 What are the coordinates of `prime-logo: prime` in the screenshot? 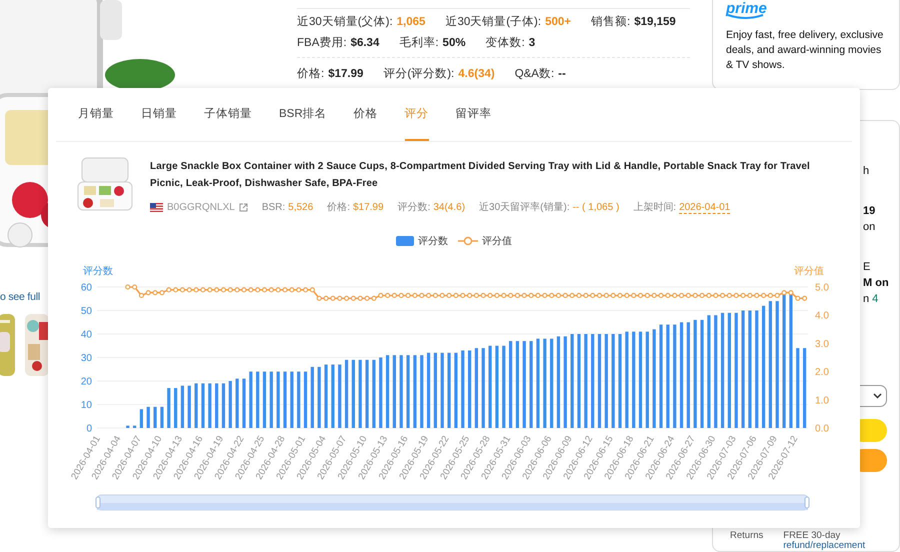 It's located at (747, 10).